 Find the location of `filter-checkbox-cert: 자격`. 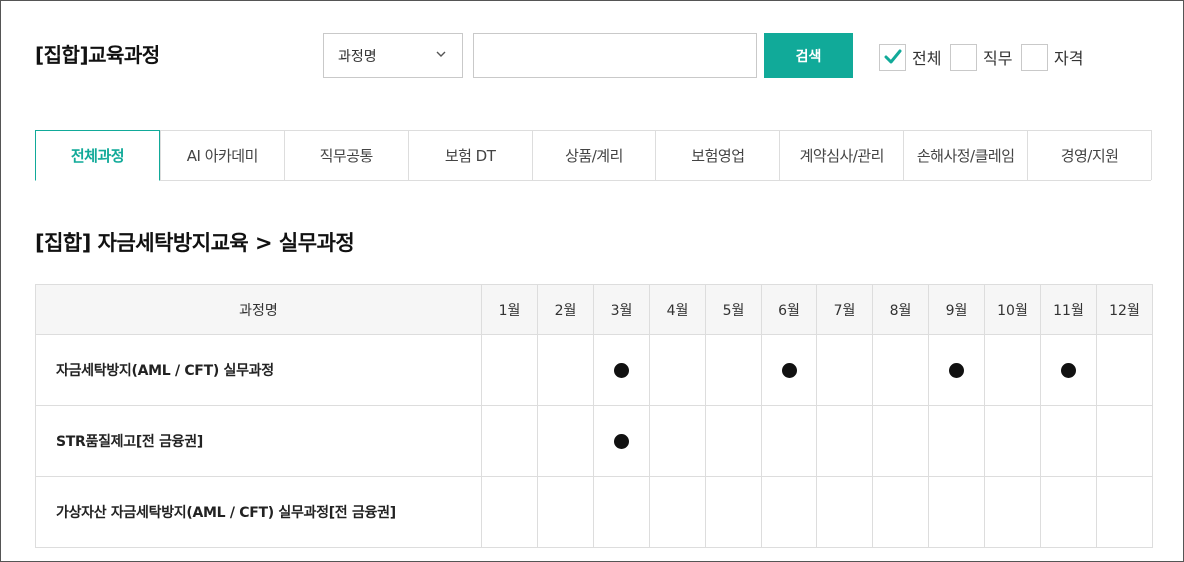

filter-checkbox-cert: 자격 is located at coordinates (1052, 57).